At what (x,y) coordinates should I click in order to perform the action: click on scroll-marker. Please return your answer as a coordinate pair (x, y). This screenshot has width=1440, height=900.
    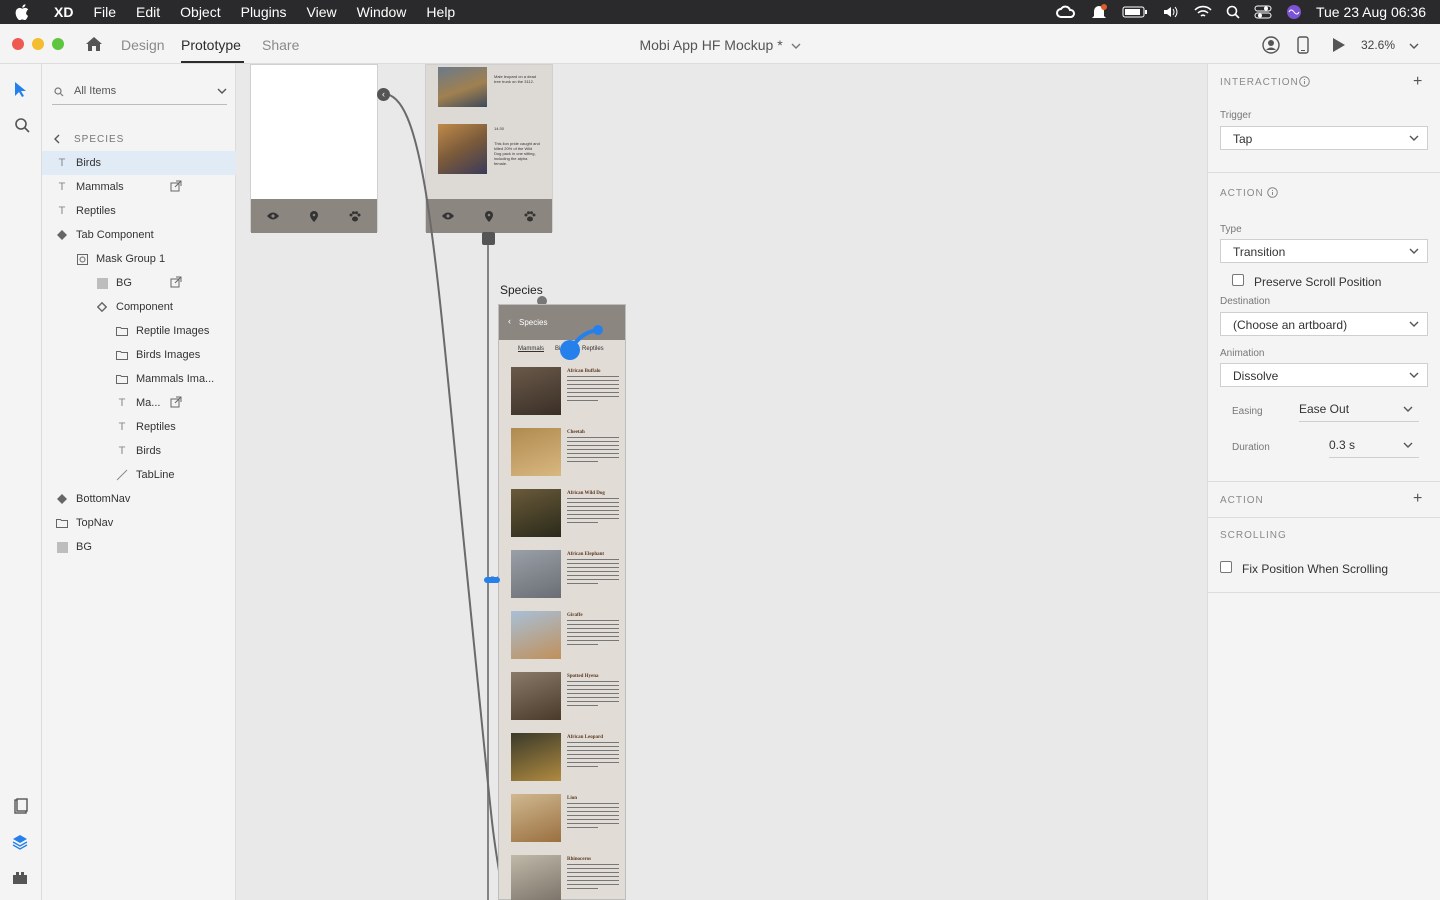
    Looking at the image, I should click on (492, 580).